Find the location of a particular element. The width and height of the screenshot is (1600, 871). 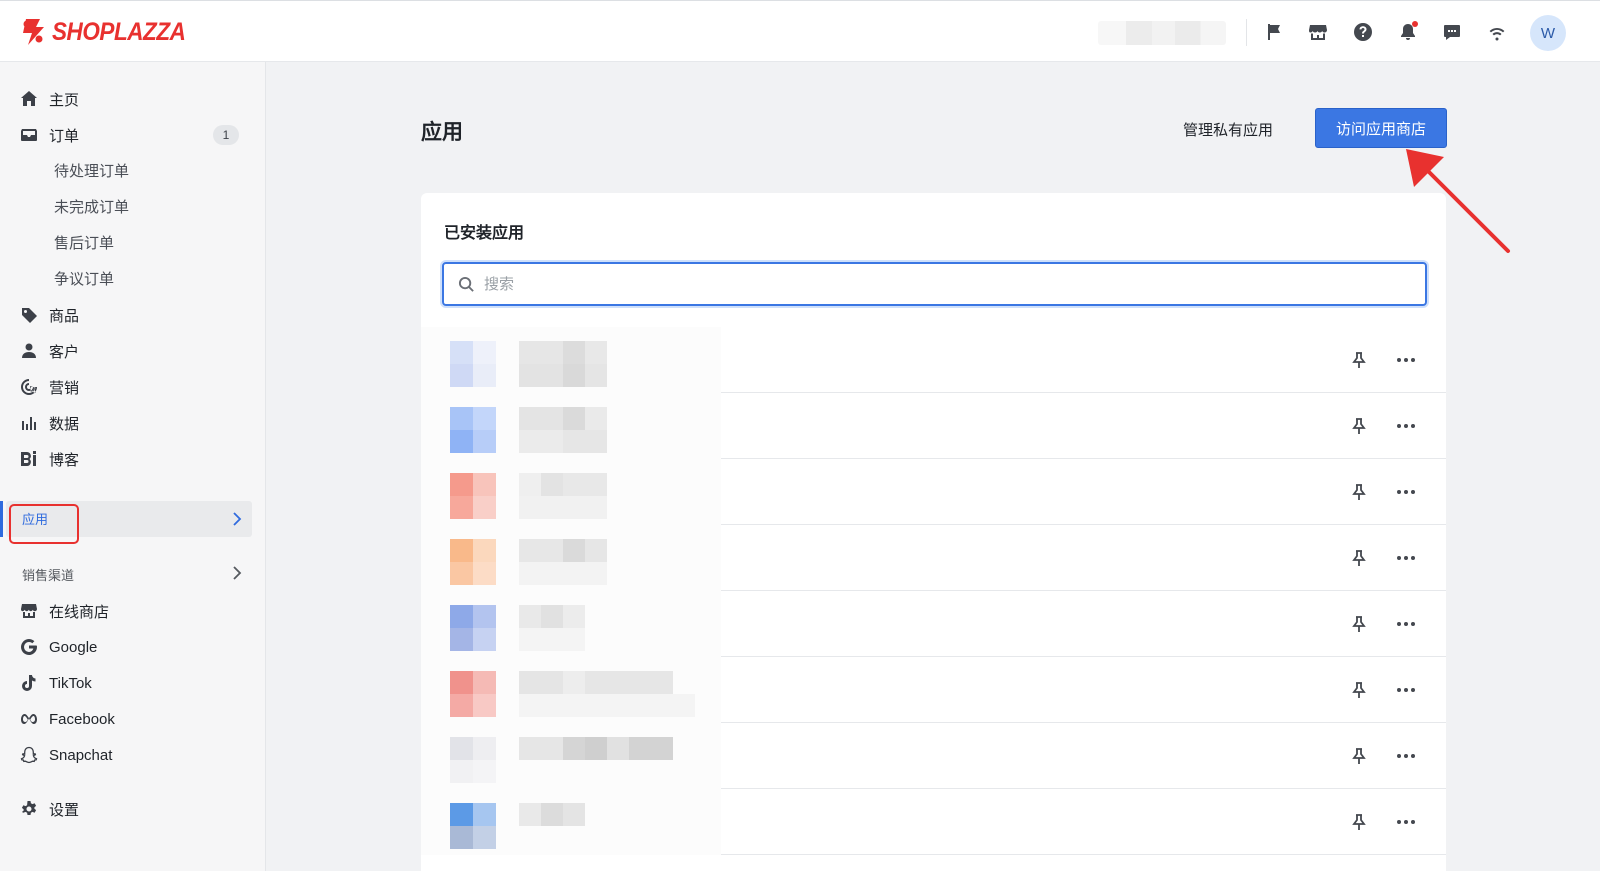

tiktok-icon is located at coordinates (29, 683).